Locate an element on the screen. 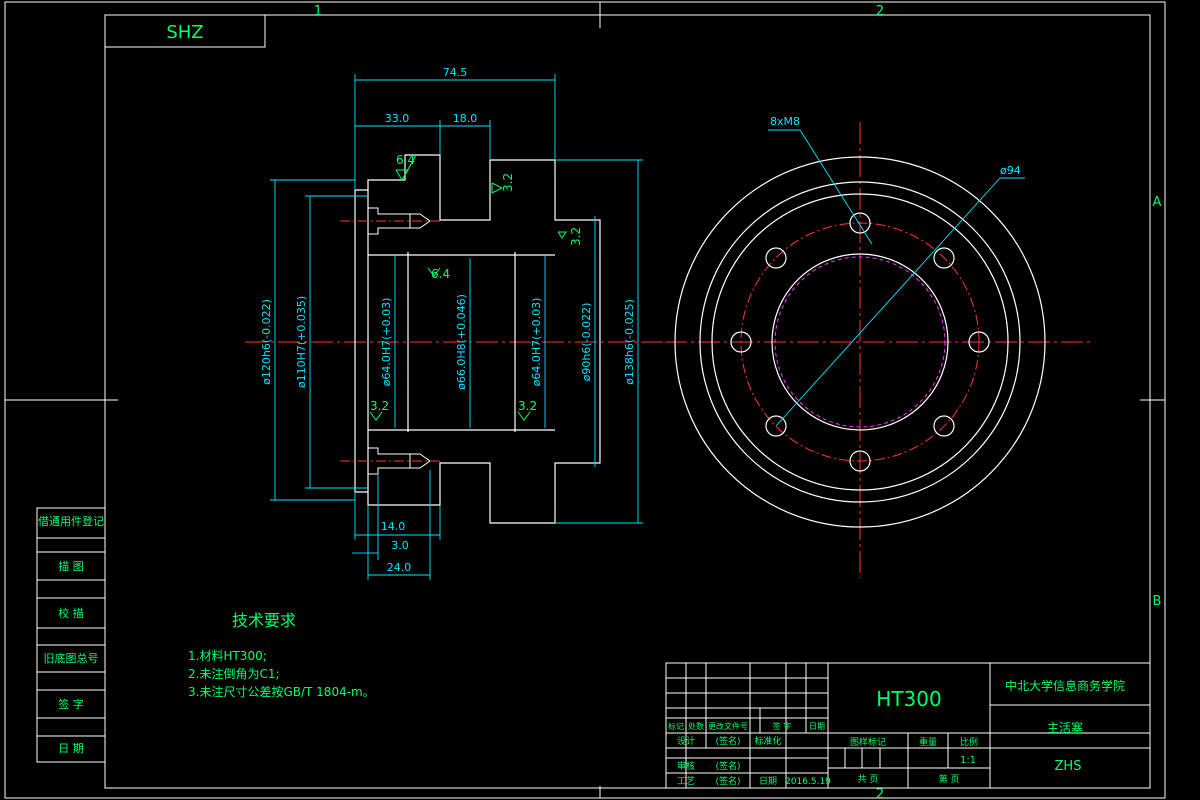 This screenshot has height=800, width=1200. title-stage-mark: 图样标记 is located at coordinates (868, 742).